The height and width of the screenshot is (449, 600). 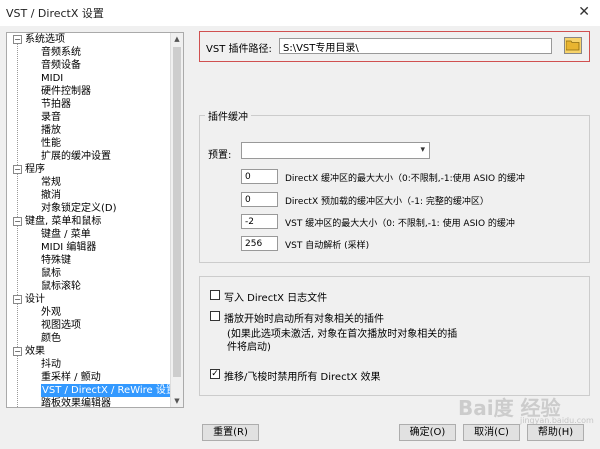 I want to click on tree-item-label: 常规, so click(x=51, y=182).